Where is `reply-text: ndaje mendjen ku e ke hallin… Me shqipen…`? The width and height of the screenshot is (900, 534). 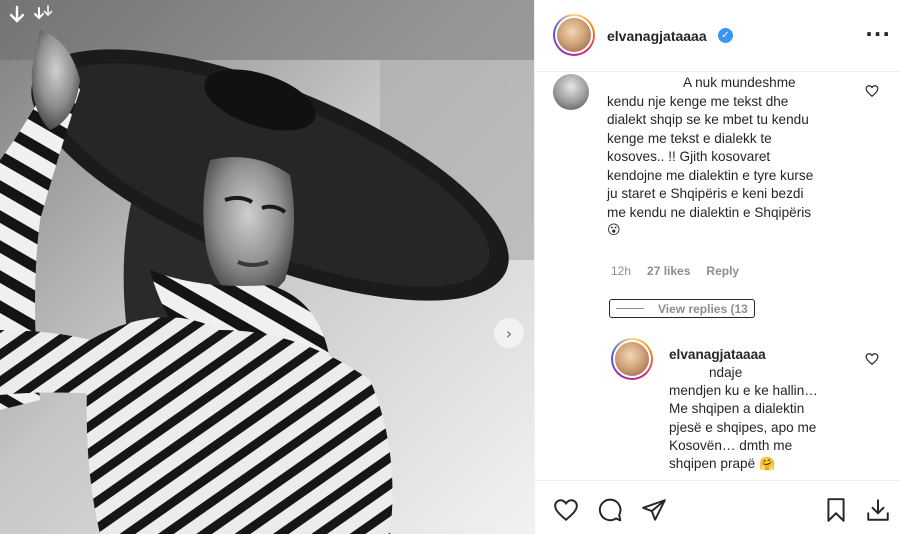
reply-text: ndaje mendjen ku e ke hallin… Me shqipen… is located at coordinates (769, 419).